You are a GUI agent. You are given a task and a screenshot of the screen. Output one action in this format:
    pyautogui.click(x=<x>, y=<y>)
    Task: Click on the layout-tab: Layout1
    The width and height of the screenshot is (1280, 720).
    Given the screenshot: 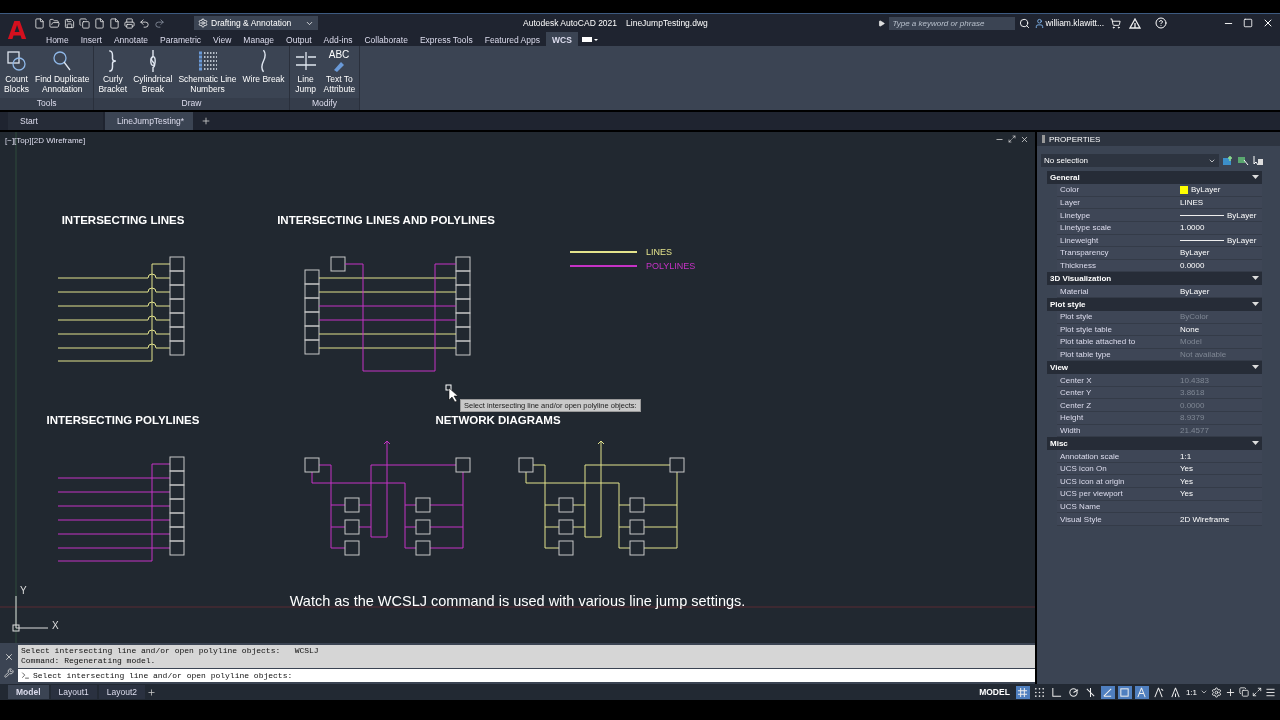 What is the action you would take?
    pyautogui.click(x=73, y=692)
    